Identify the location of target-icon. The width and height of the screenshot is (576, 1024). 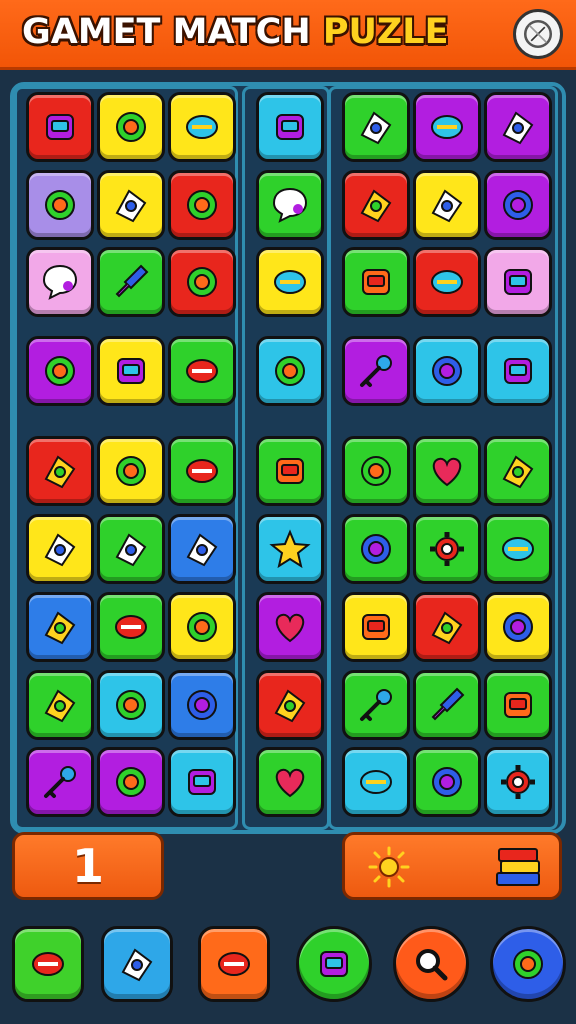
(518, 128).